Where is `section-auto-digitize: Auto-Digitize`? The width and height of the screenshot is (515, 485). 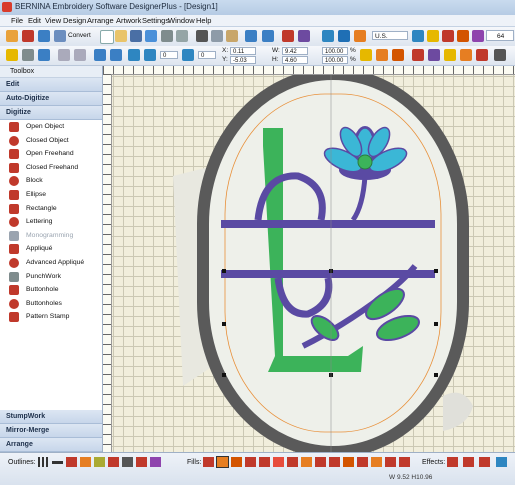 section-auto-digitize: Auto-Digitize is located at coordinates (51, 99).